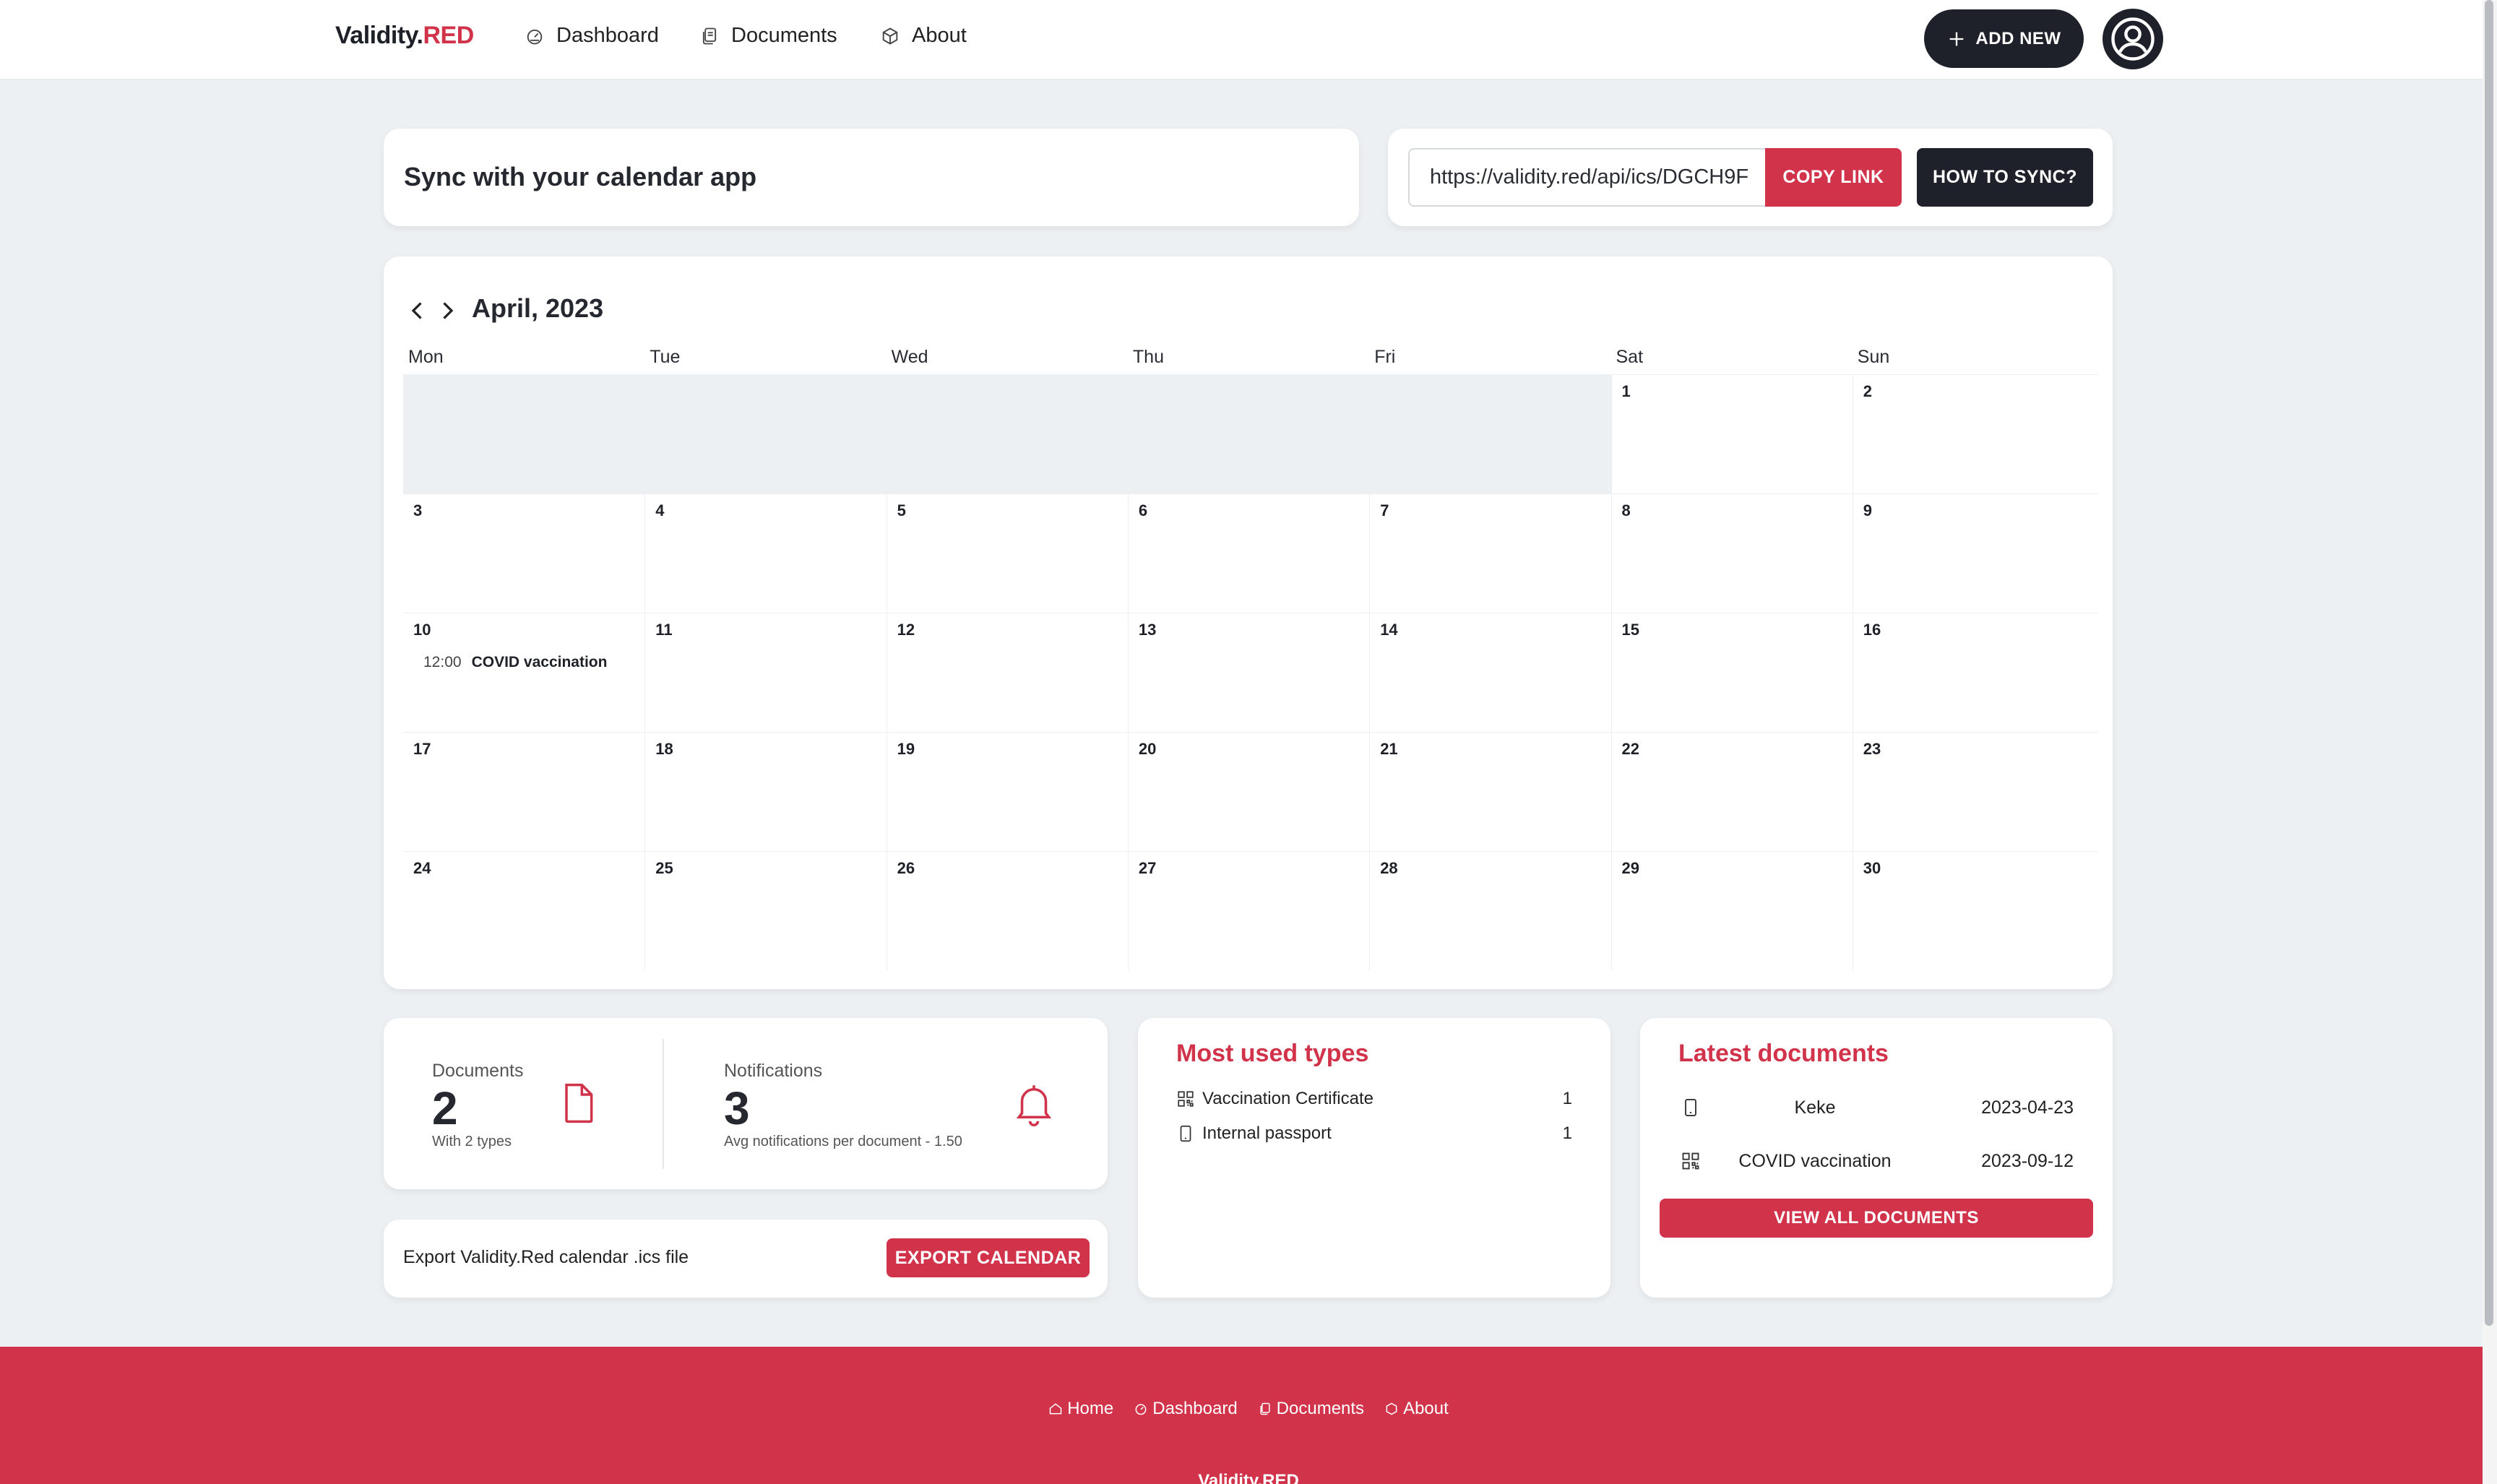 This screenshot has height=1484, width=2497. Describe the element at coordinates (906, 749) in the screenshot. I see `day-number: 19` at that location.